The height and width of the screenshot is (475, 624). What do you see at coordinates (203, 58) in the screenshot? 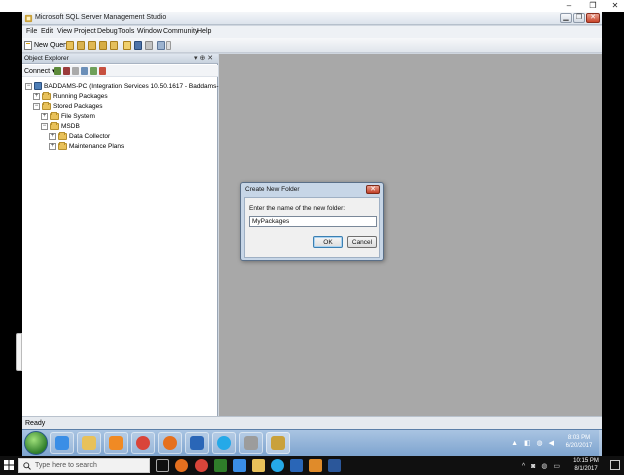
I see `object-explorer-window-controls: ▾ ⊕ ✕` at bounding box center [203, 58].